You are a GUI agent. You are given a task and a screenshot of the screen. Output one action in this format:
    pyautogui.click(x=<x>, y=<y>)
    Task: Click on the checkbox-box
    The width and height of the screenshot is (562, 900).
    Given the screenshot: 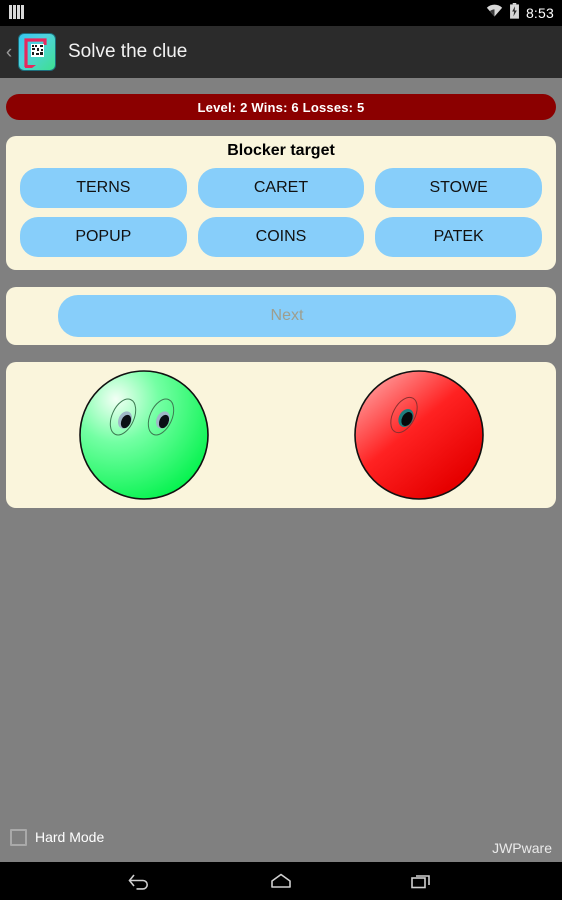 What is the action you would take?
    pyautogui.click(x=18, y=837)
    